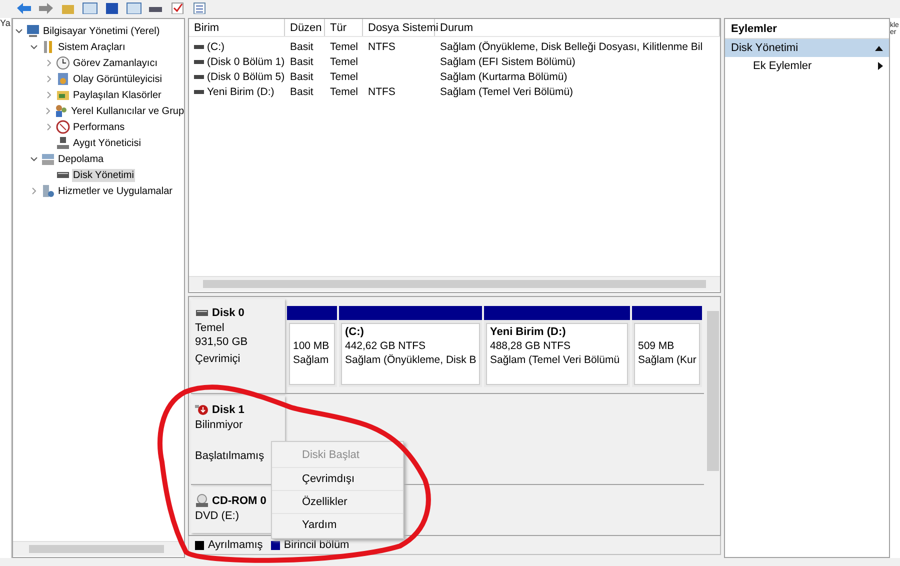 The image size is (900, 566). I want to click on forward-icon, so click(46, 8).